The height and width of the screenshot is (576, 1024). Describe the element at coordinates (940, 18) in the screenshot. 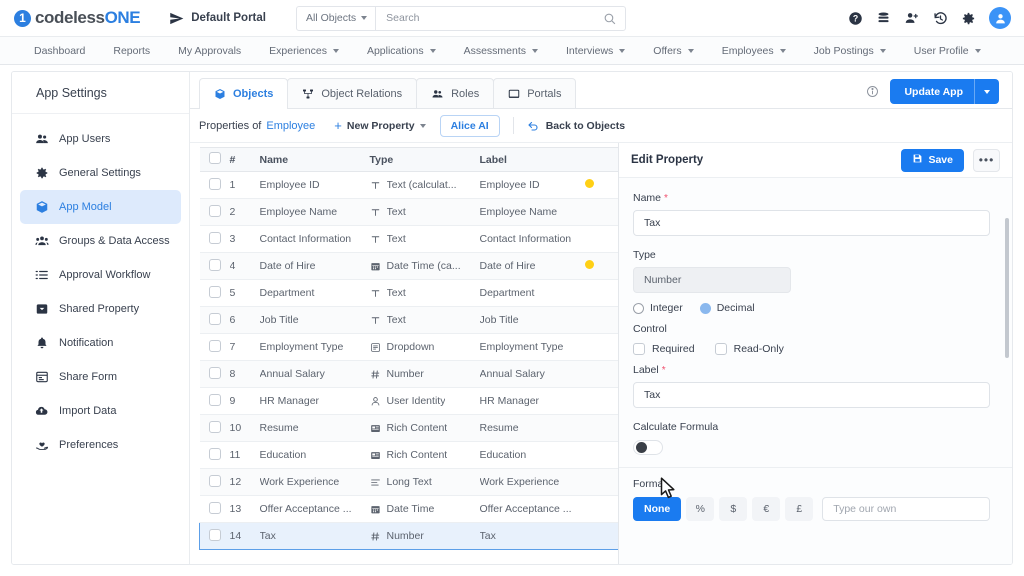

I see `history-icon` at that location.